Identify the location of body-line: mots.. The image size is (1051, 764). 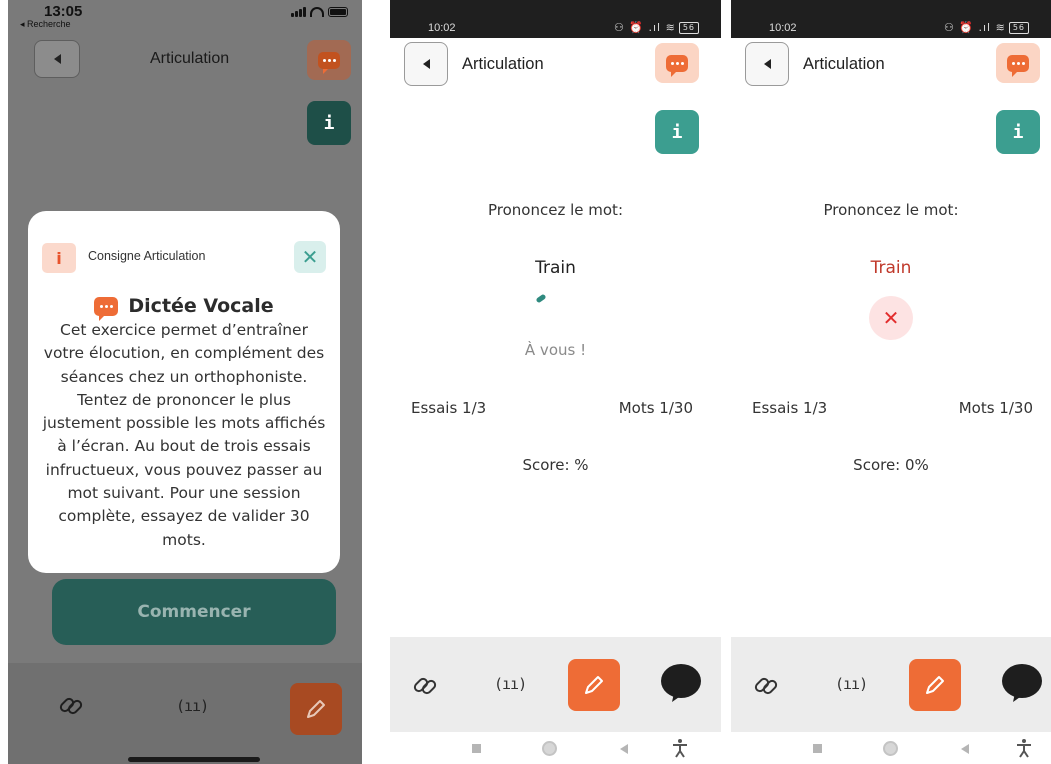
(184, 539).